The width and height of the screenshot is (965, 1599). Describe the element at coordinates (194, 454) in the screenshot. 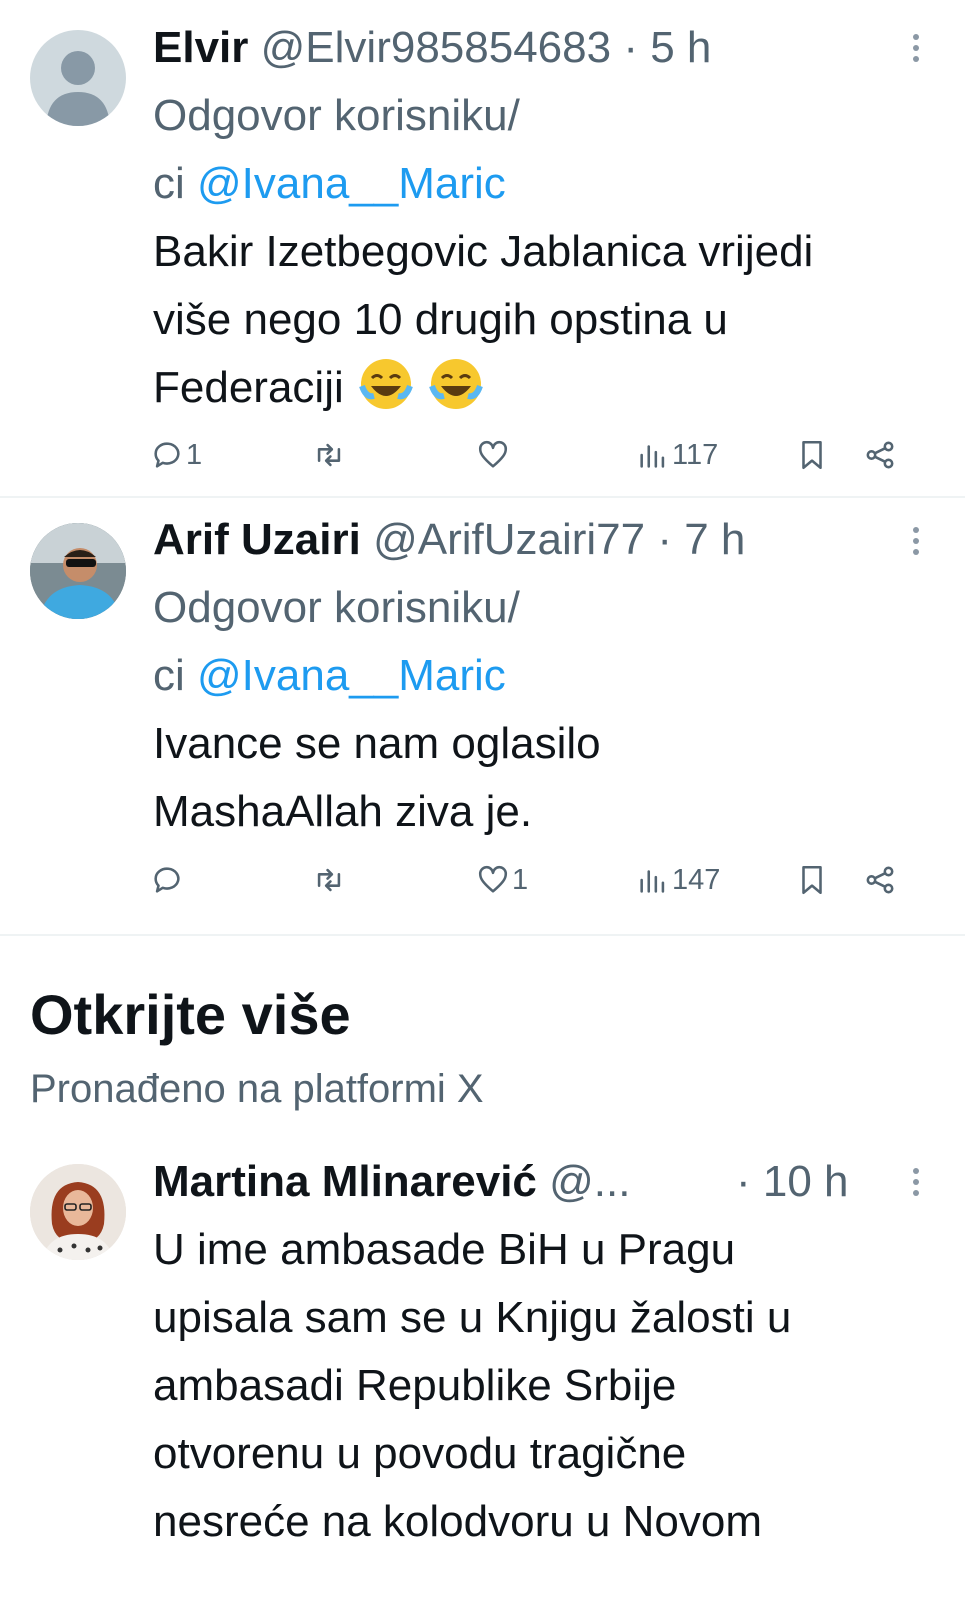

I see `reply-count: 1` at that location.